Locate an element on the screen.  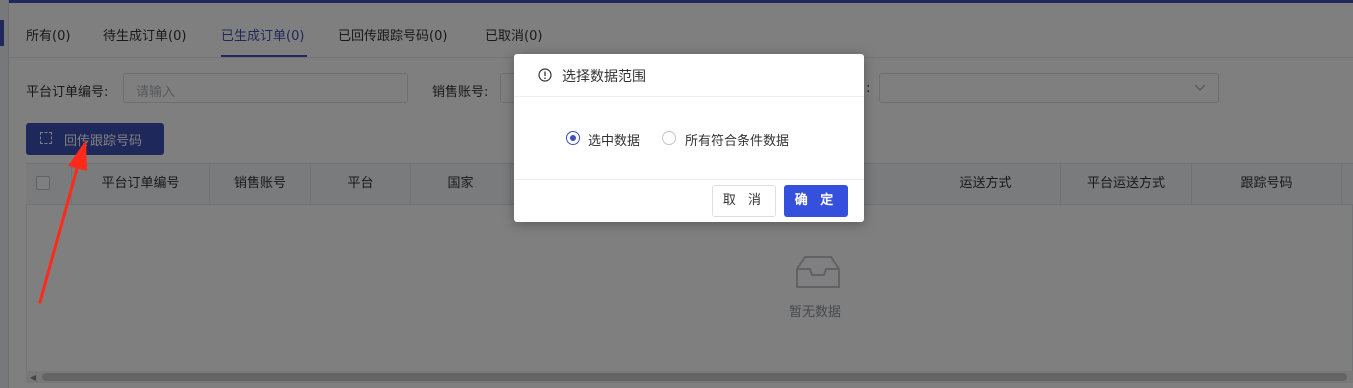
radio-selected-data is located at coordinates (573, 138).